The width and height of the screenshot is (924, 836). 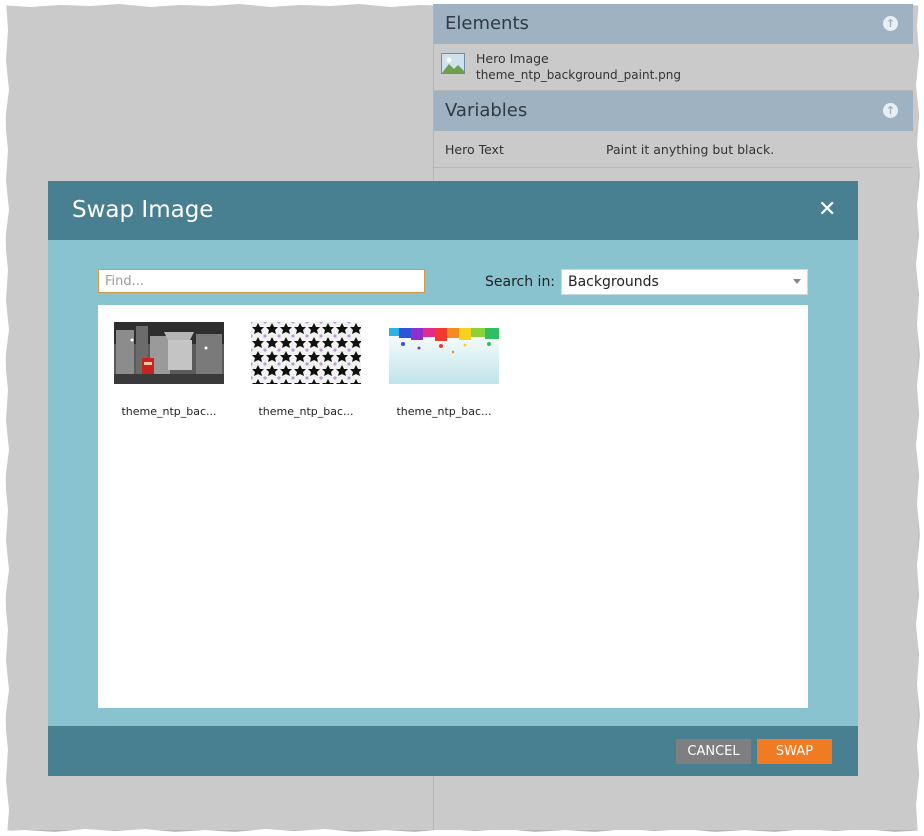 What do you see at coordinates (453, 63) in the screenshot?
I see `image-icon` at bounding box center [453, 63].